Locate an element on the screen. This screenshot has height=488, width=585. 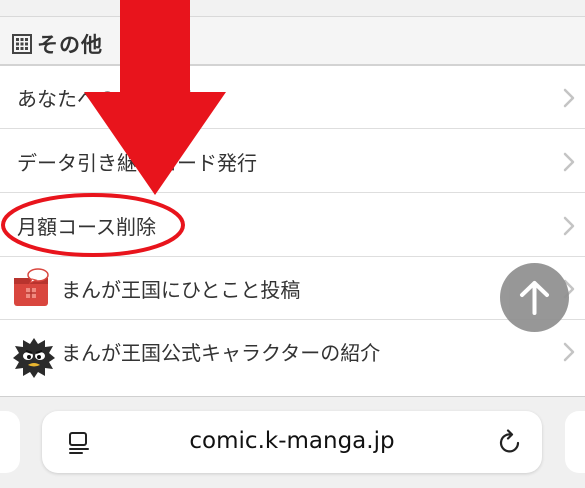
menu-item-label: データ引き継ぎコード発行 is located at coordinates (137, 163).